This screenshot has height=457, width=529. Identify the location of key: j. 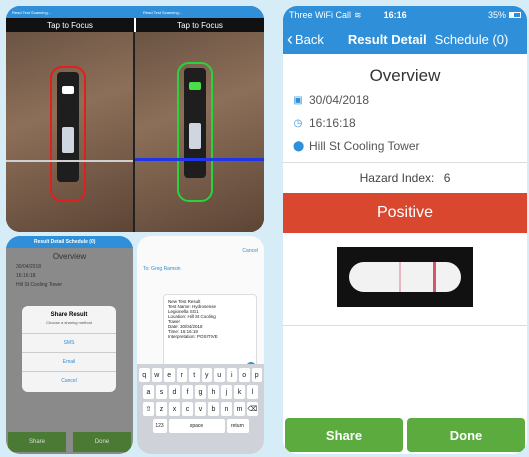
(226, 392).